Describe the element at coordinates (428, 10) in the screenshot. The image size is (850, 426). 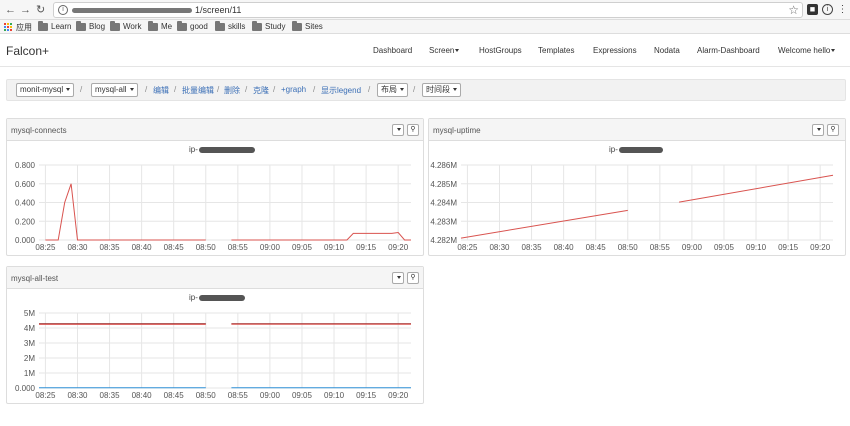
I see `address-bar: i 1/screen/11 ☆` at that location.